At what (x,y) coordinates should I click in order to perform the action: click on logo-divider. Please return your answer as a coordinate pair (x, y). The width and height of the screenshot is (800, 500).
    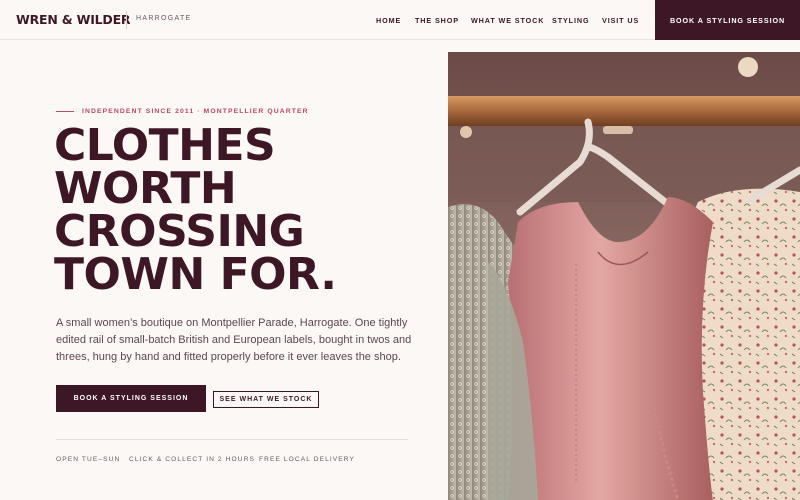
    Looking at the image, I should click on (126, 20).